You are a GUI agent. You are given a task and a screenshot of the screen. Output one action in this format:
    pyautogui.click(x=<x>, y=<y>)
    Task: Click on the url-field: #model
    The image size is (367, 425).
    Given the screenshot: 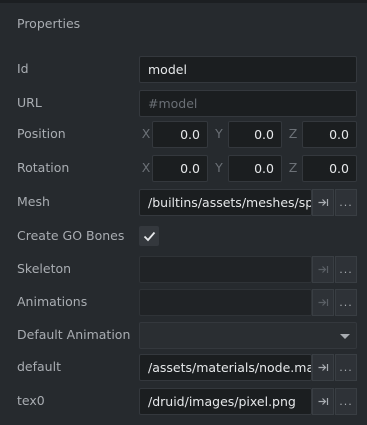 What is the action you would take?
    pyautogui.click(x=248, y=103)
    